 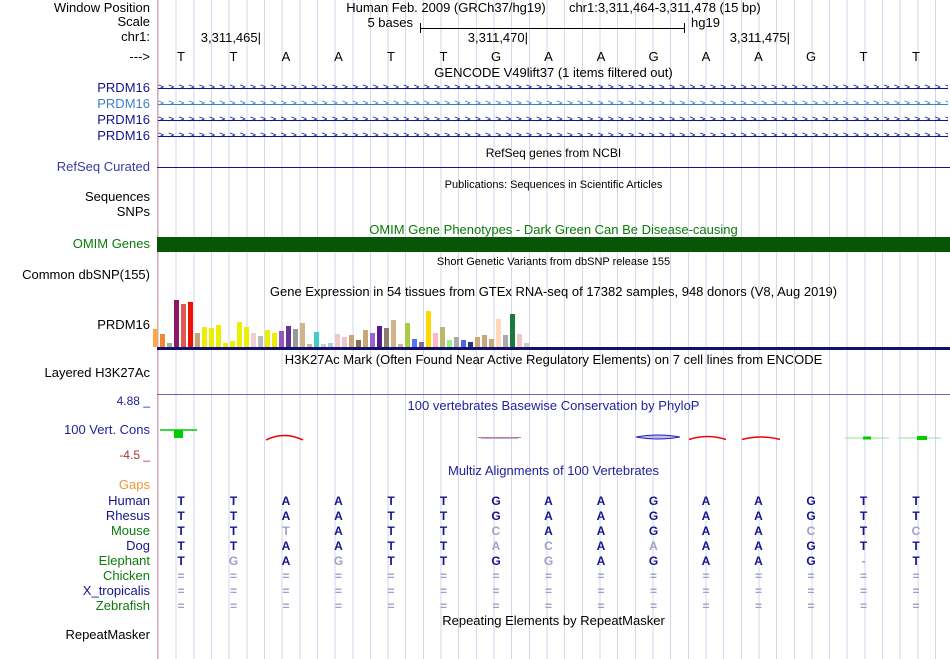 What do you see at coordinates (553, 470) in the screenshot?
I see `multiz-track-title: Multiz Alignments of 100 Vertebrates` at bounding box center [553, 470].